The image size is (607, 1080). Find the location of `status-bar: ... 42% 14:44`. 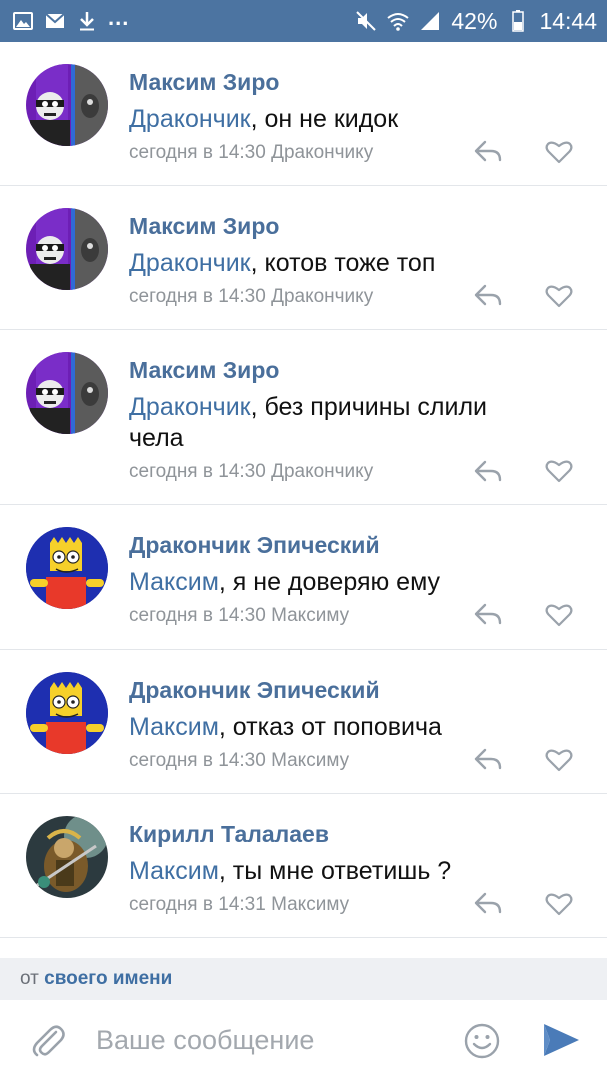

status-bar: ... 42% 14:44 is located at coordinates (303, 21).